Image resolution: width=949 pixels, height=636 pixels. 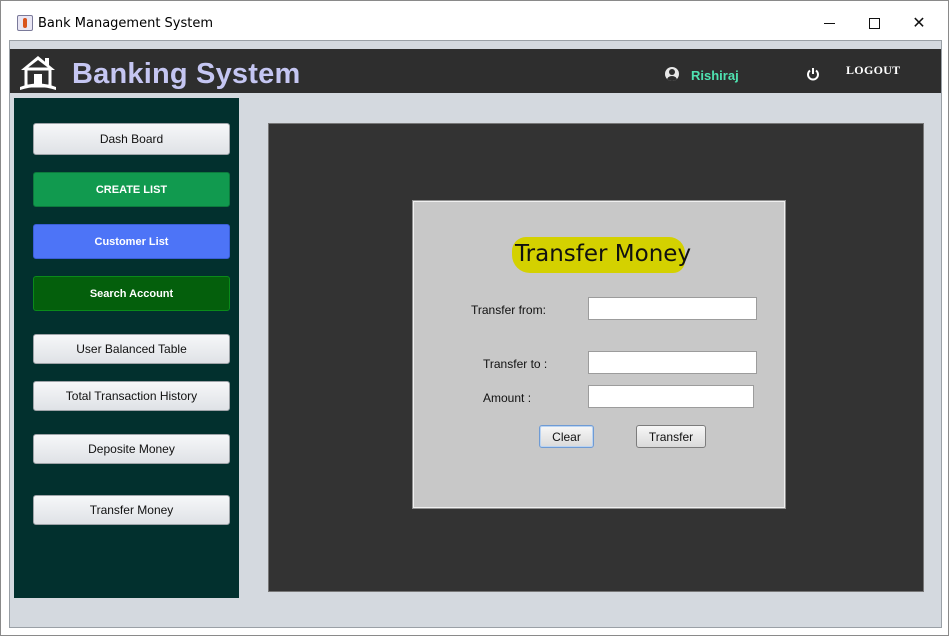 What do you see at coordinates (873, 70) in the screenshot?
I see `logout-button: LOGOUT` at bounding box center [873, 70].